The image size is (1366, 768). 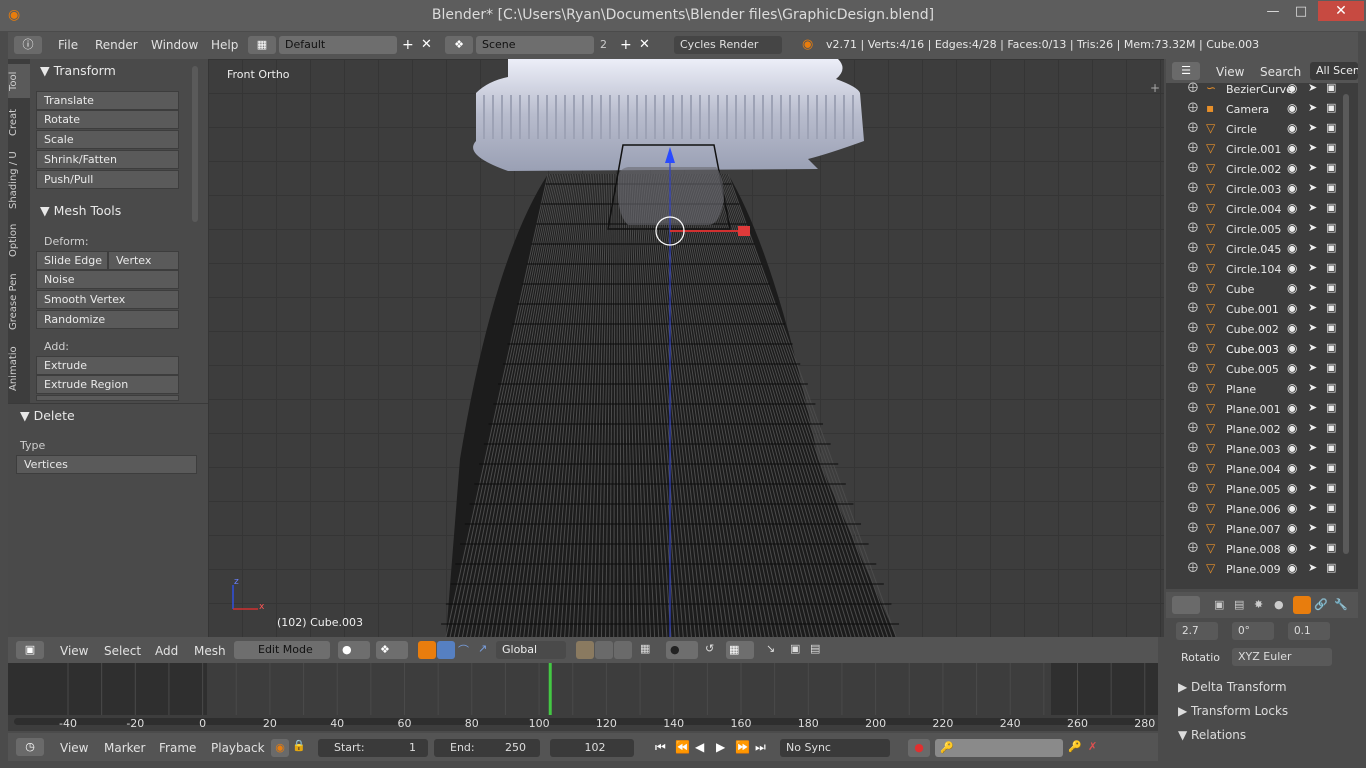 I want to click on outliner-item-name: Circle.045, so click(x=1253, y=249).